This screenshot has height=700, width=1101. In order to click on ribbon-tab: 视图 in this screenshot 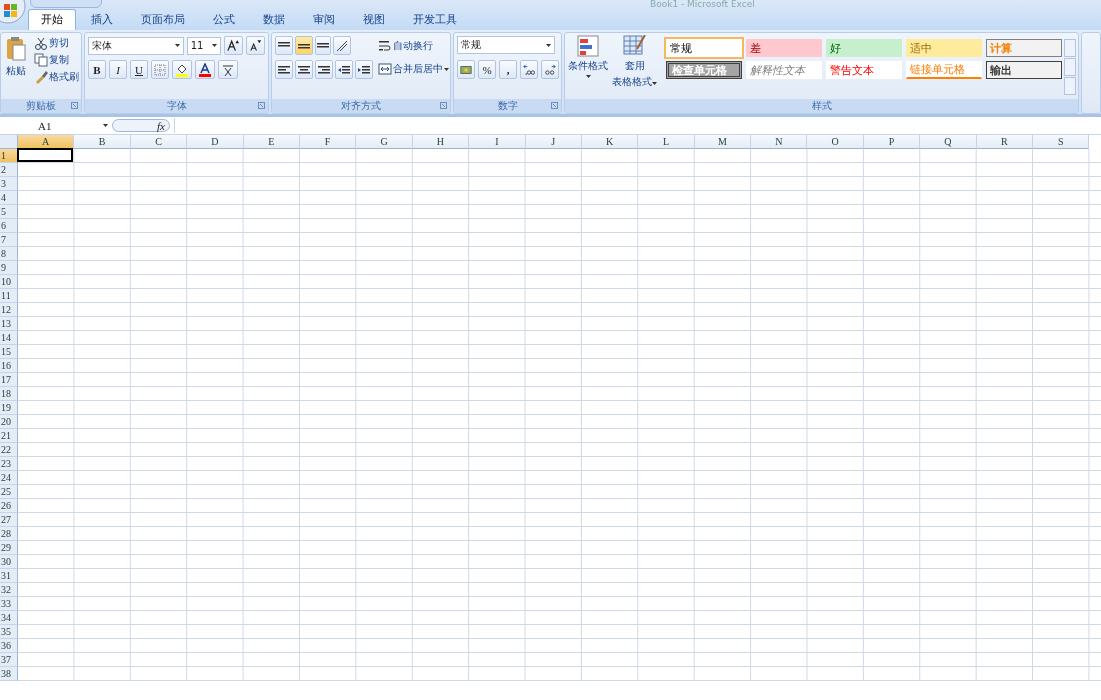, I will do `click(374, 19)`.